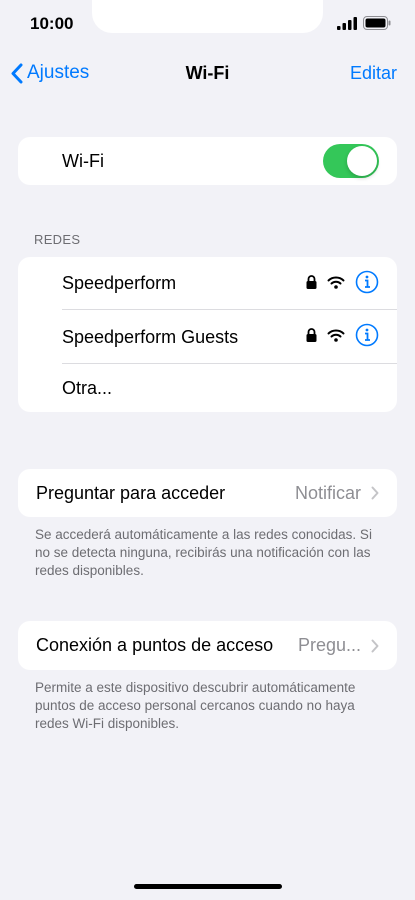 The height and width of the screenshot is (900, 415). I want to click on wifi-toggle-group: Wi-Fi, so click(207, 161).